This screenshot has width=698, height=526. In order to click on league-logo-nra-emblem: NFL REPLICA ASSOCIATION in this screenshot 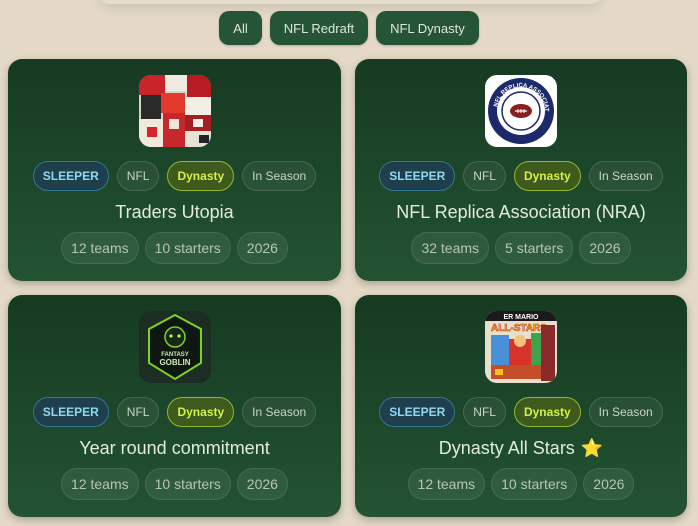, I will do `click(521, 111)`.